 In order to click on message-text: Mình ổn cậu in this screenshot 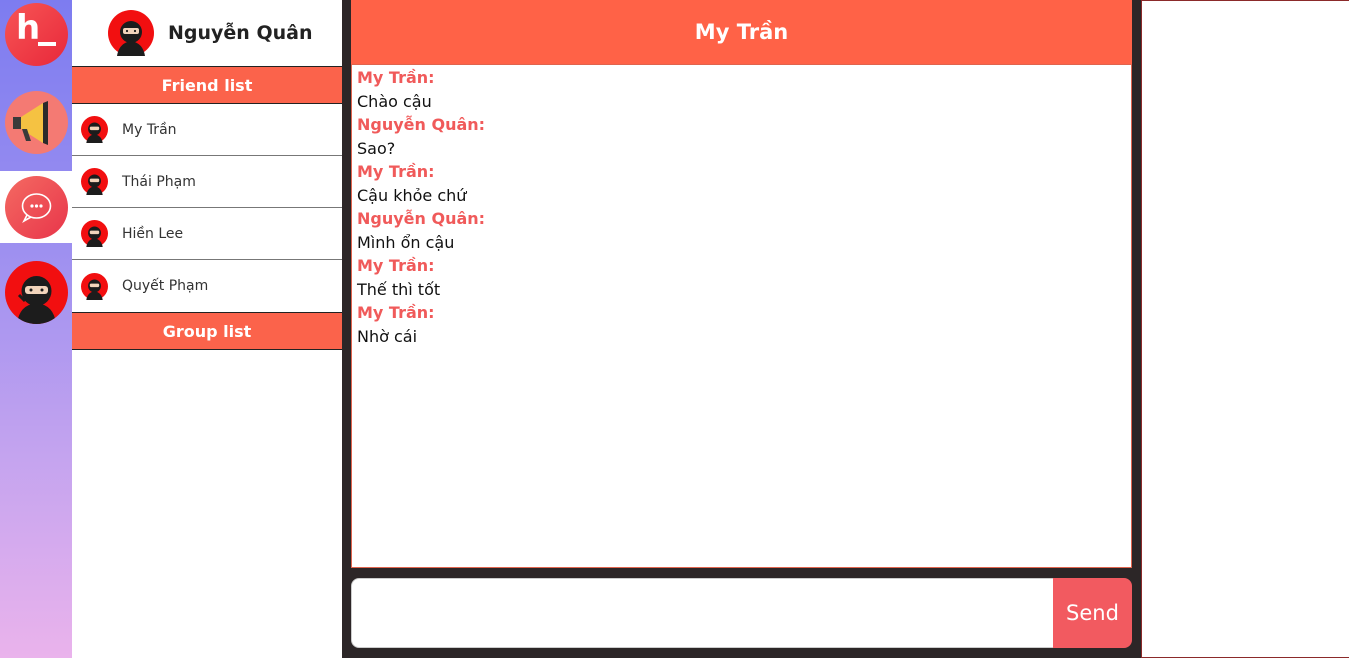, I will do `click(406, 242)`.